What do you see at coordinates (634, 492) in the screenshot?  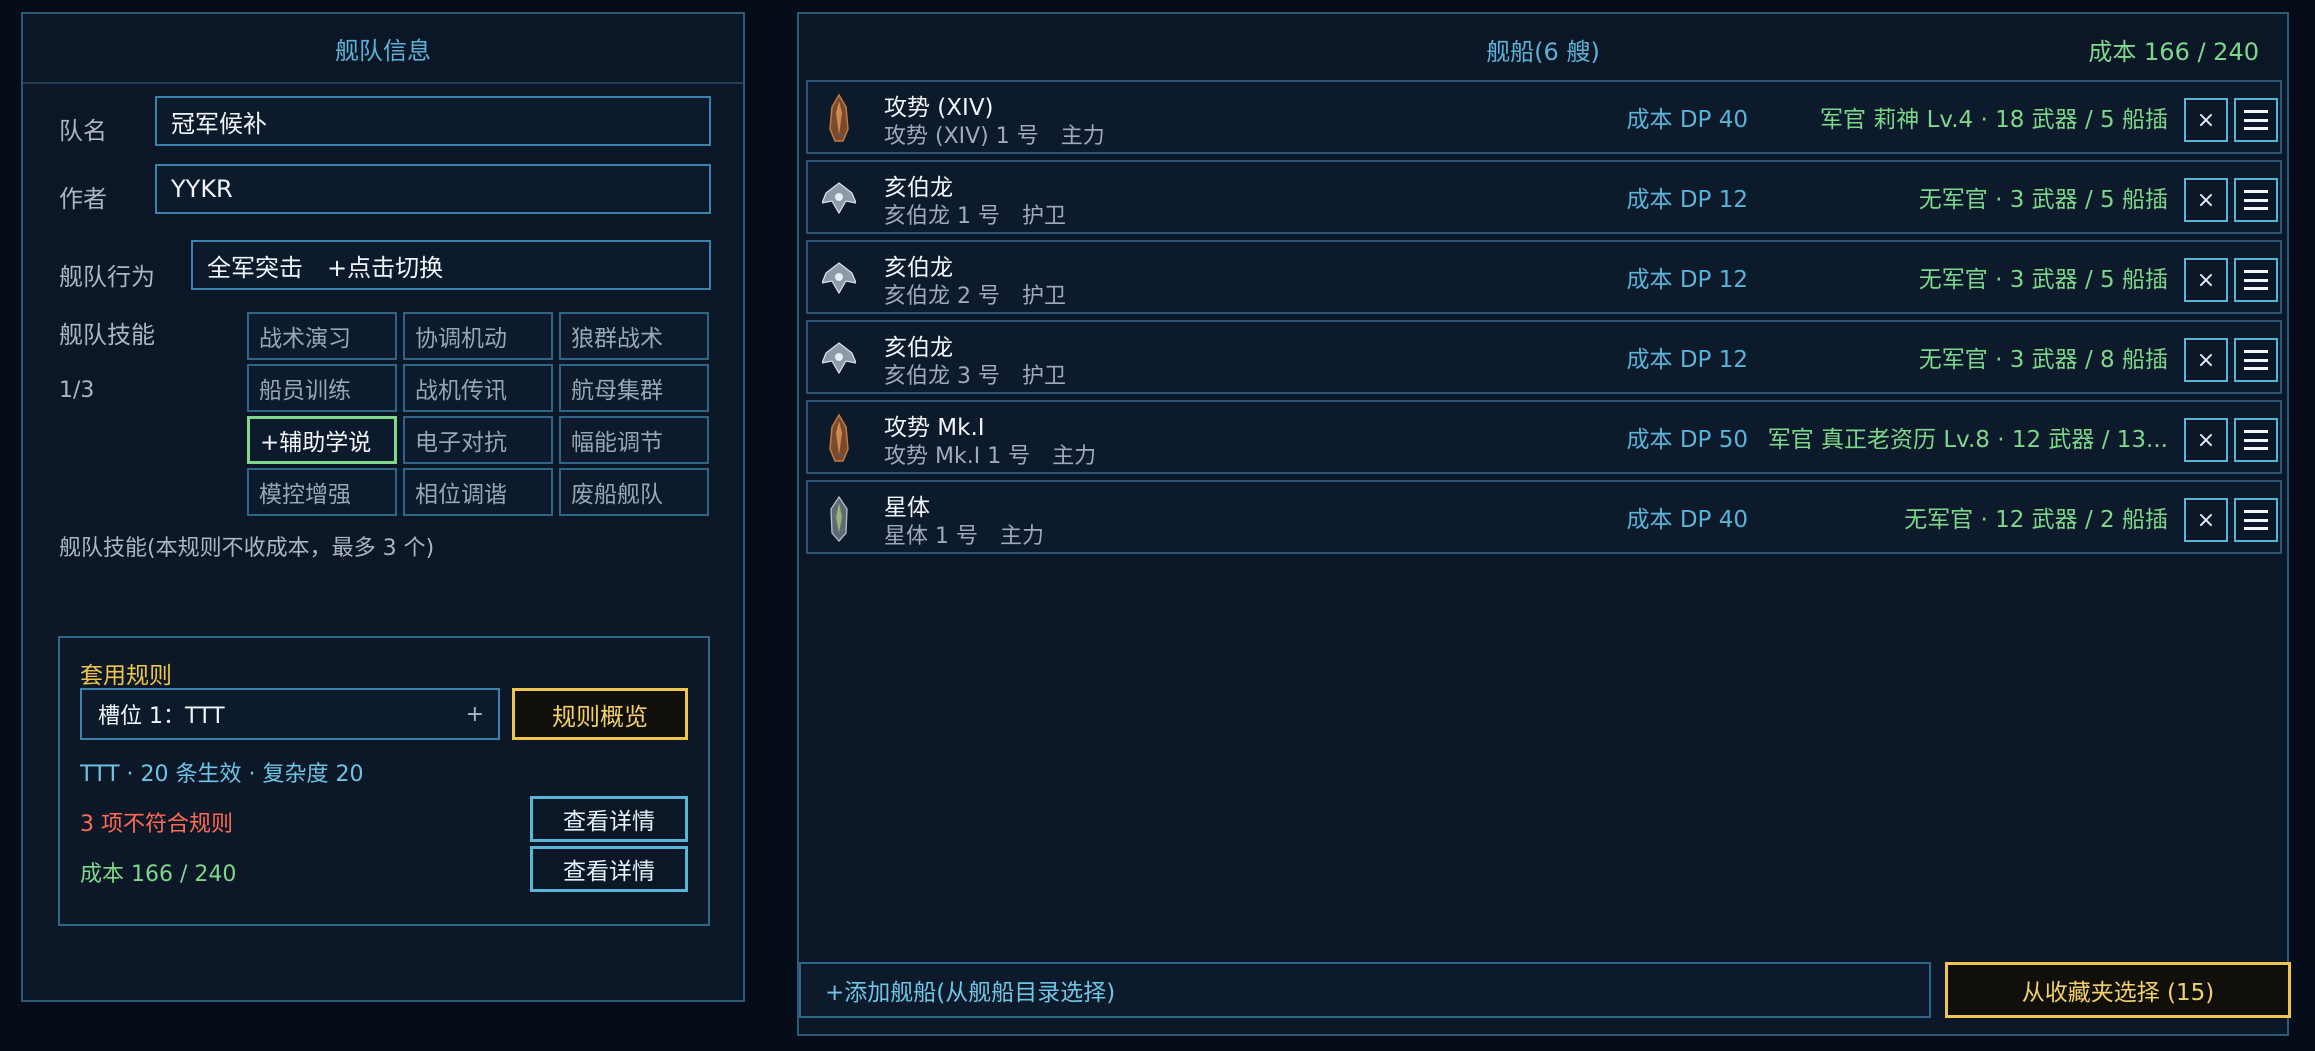 I see `skill-derelict-operations: 废船舰队` at bounding box center [634, 492].